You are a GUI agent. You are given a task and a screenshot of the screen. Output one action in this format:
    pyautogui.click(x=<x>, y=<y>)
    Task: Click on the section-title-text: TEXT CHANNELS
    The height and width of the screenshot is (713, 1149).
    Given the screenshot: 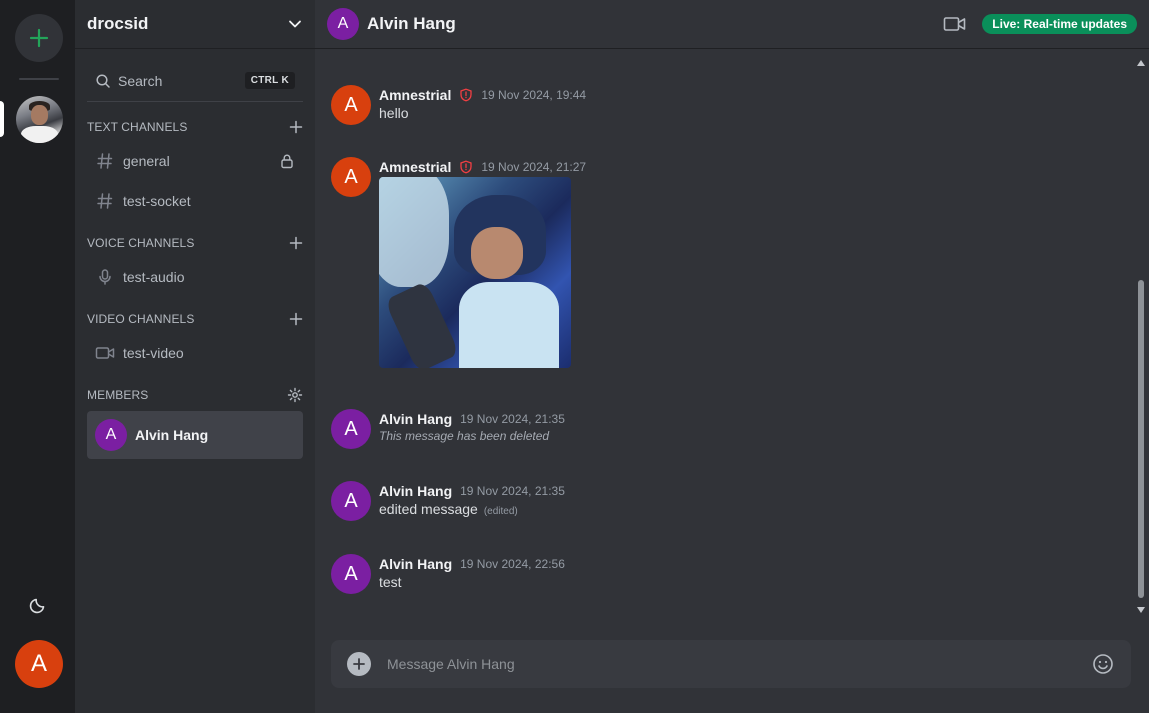 What is the action you would take?
    pyautogui.click(x=137, y=127)
    